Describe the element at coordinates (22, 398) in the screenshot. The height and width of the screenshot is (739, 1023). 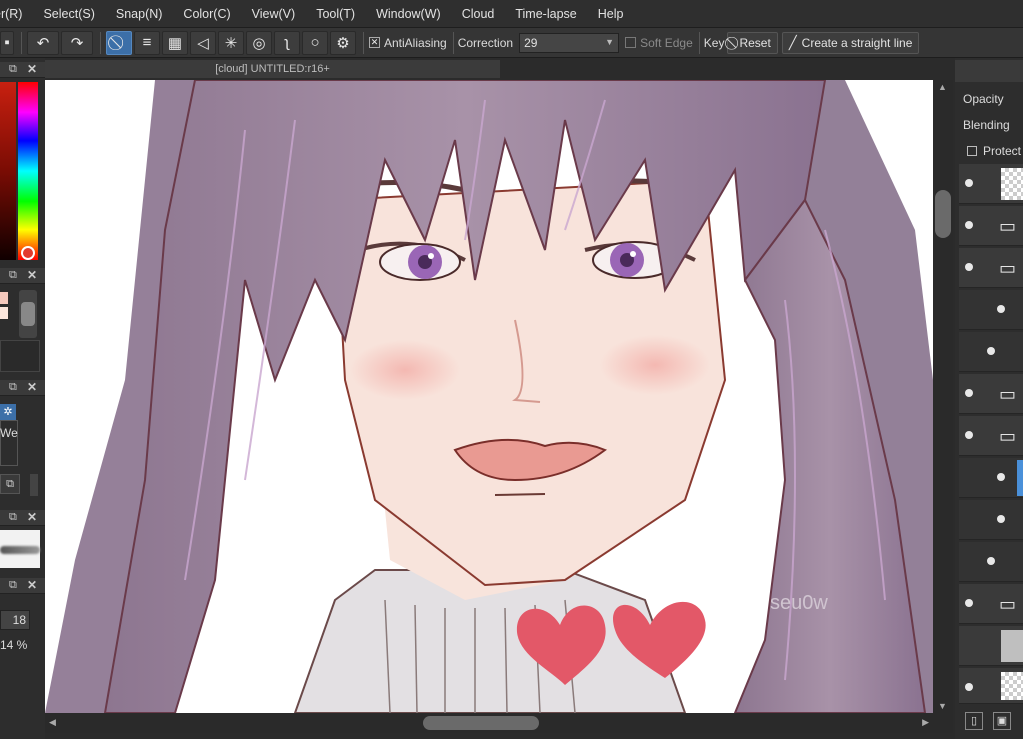
I see `left-panel: ⧉ ✕ ⧉ ✕ ⧉ ✕ ✲ We ⧉ ⧉ ✕ ⧉ ✕ 18 14 %` at that location.